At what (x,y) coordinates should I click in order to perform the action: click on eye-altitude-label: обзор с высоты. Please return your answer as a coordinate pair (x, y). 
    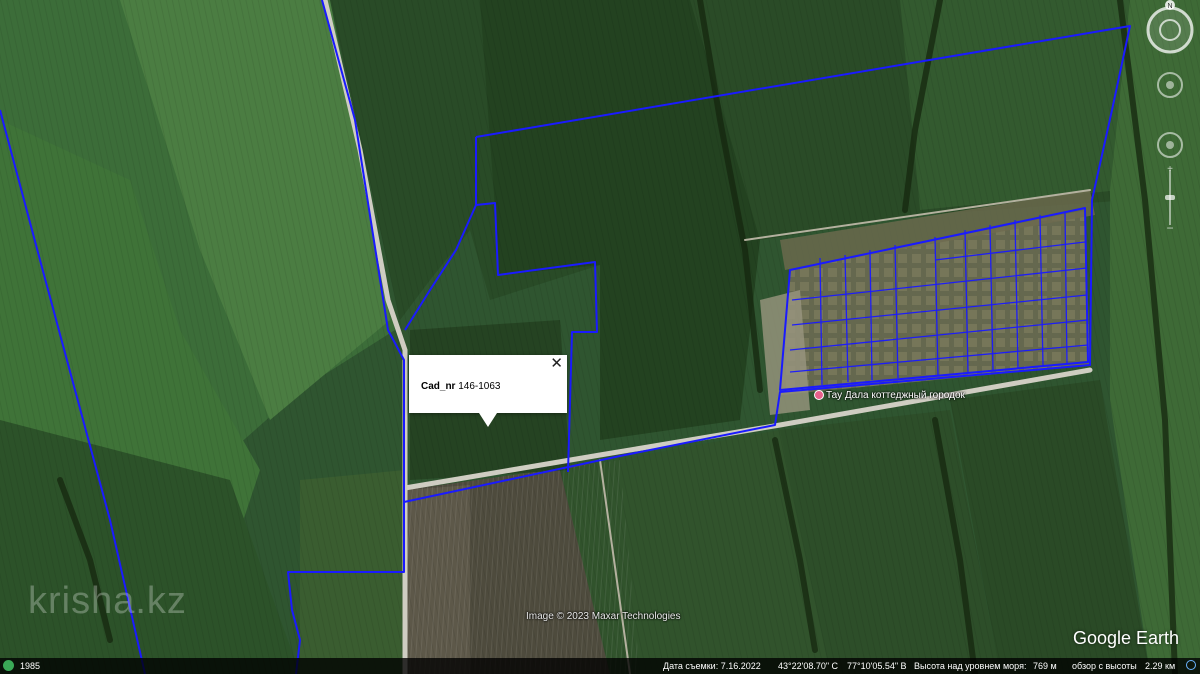
    Looking at the image, I should click on (1104, 666).